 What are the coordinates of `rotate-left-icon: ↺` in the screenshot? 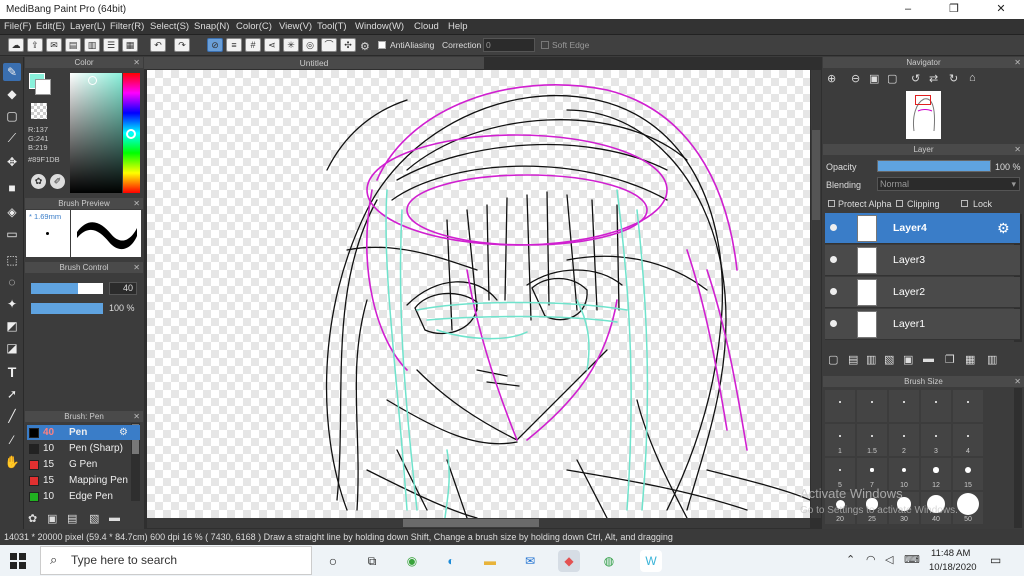 It's located at (915, 78).